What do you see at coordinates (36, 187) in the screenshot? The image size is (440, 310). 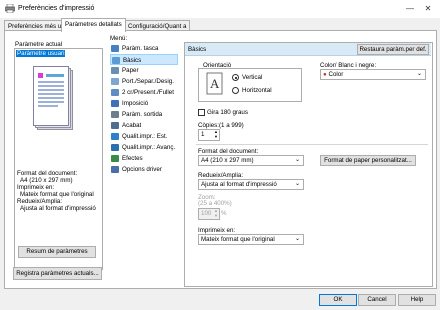 I see `summary-print-on-label: Imprimeix en:` at bounding box center [36, 187].